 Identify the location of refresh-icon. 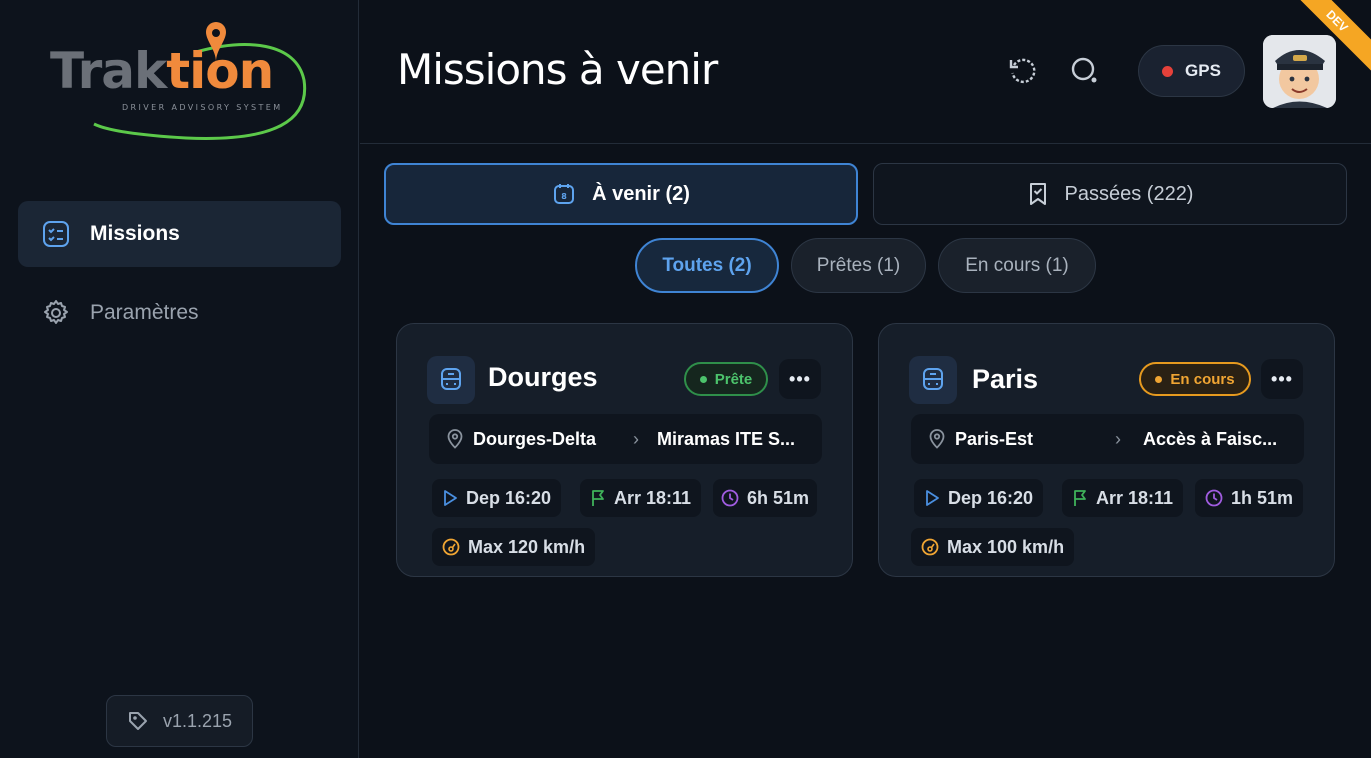
(1023, 71).